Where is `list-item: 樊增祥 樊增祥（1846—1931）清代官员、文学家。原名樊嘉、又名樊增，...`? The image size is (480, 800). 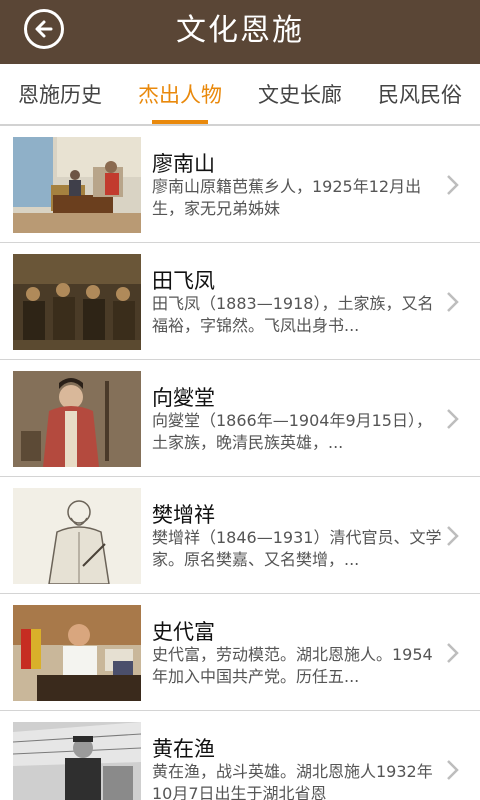 list-item: 樊增祥 樊增祥（1846—1931）清代官员、文学家。原名樊嘉、又名樊增，... is located at coordinates (240, 535).